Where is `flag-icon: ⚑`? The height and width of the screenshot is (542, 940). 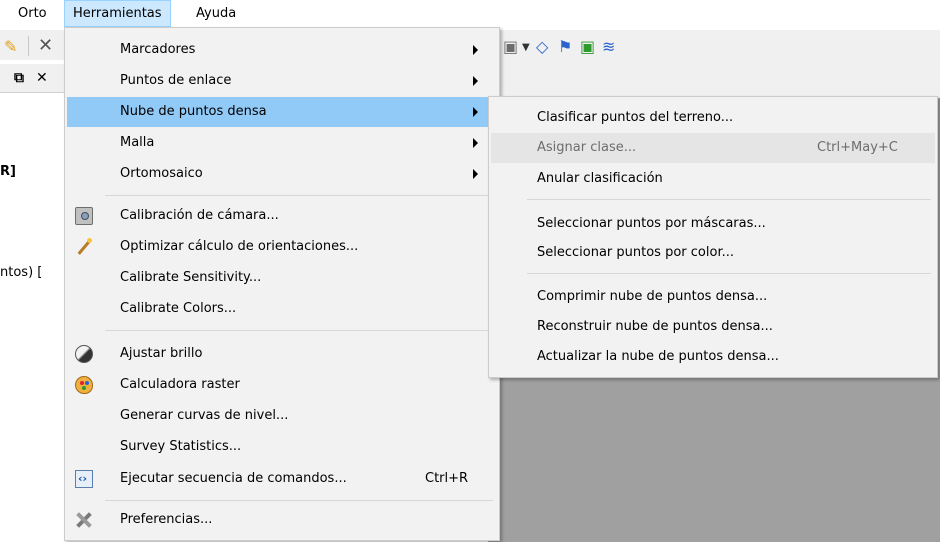
flag-icon: ⚑ is located at coordinates (565, 46).